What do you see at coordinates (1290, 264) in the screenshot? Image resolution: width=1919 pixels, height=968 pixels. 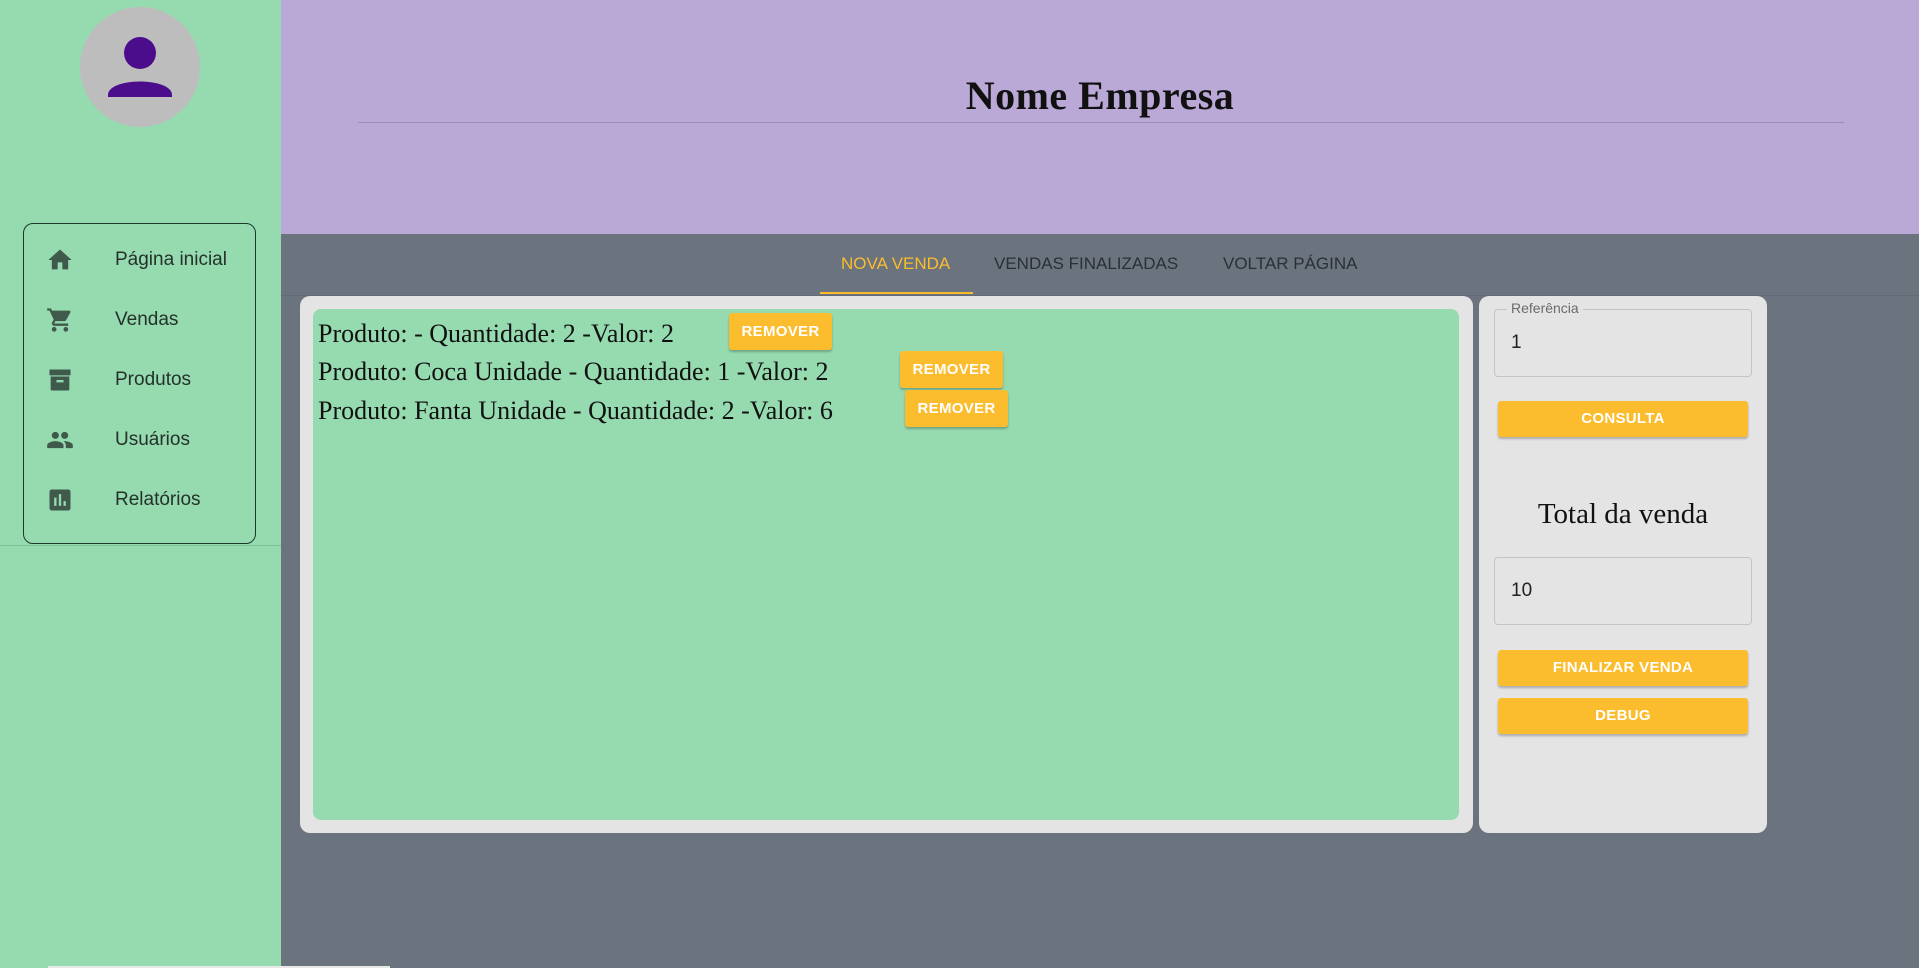 I see `tab-voltar-pagina: VOLTAR PÁGINA` at bounding box center [1290, 264].